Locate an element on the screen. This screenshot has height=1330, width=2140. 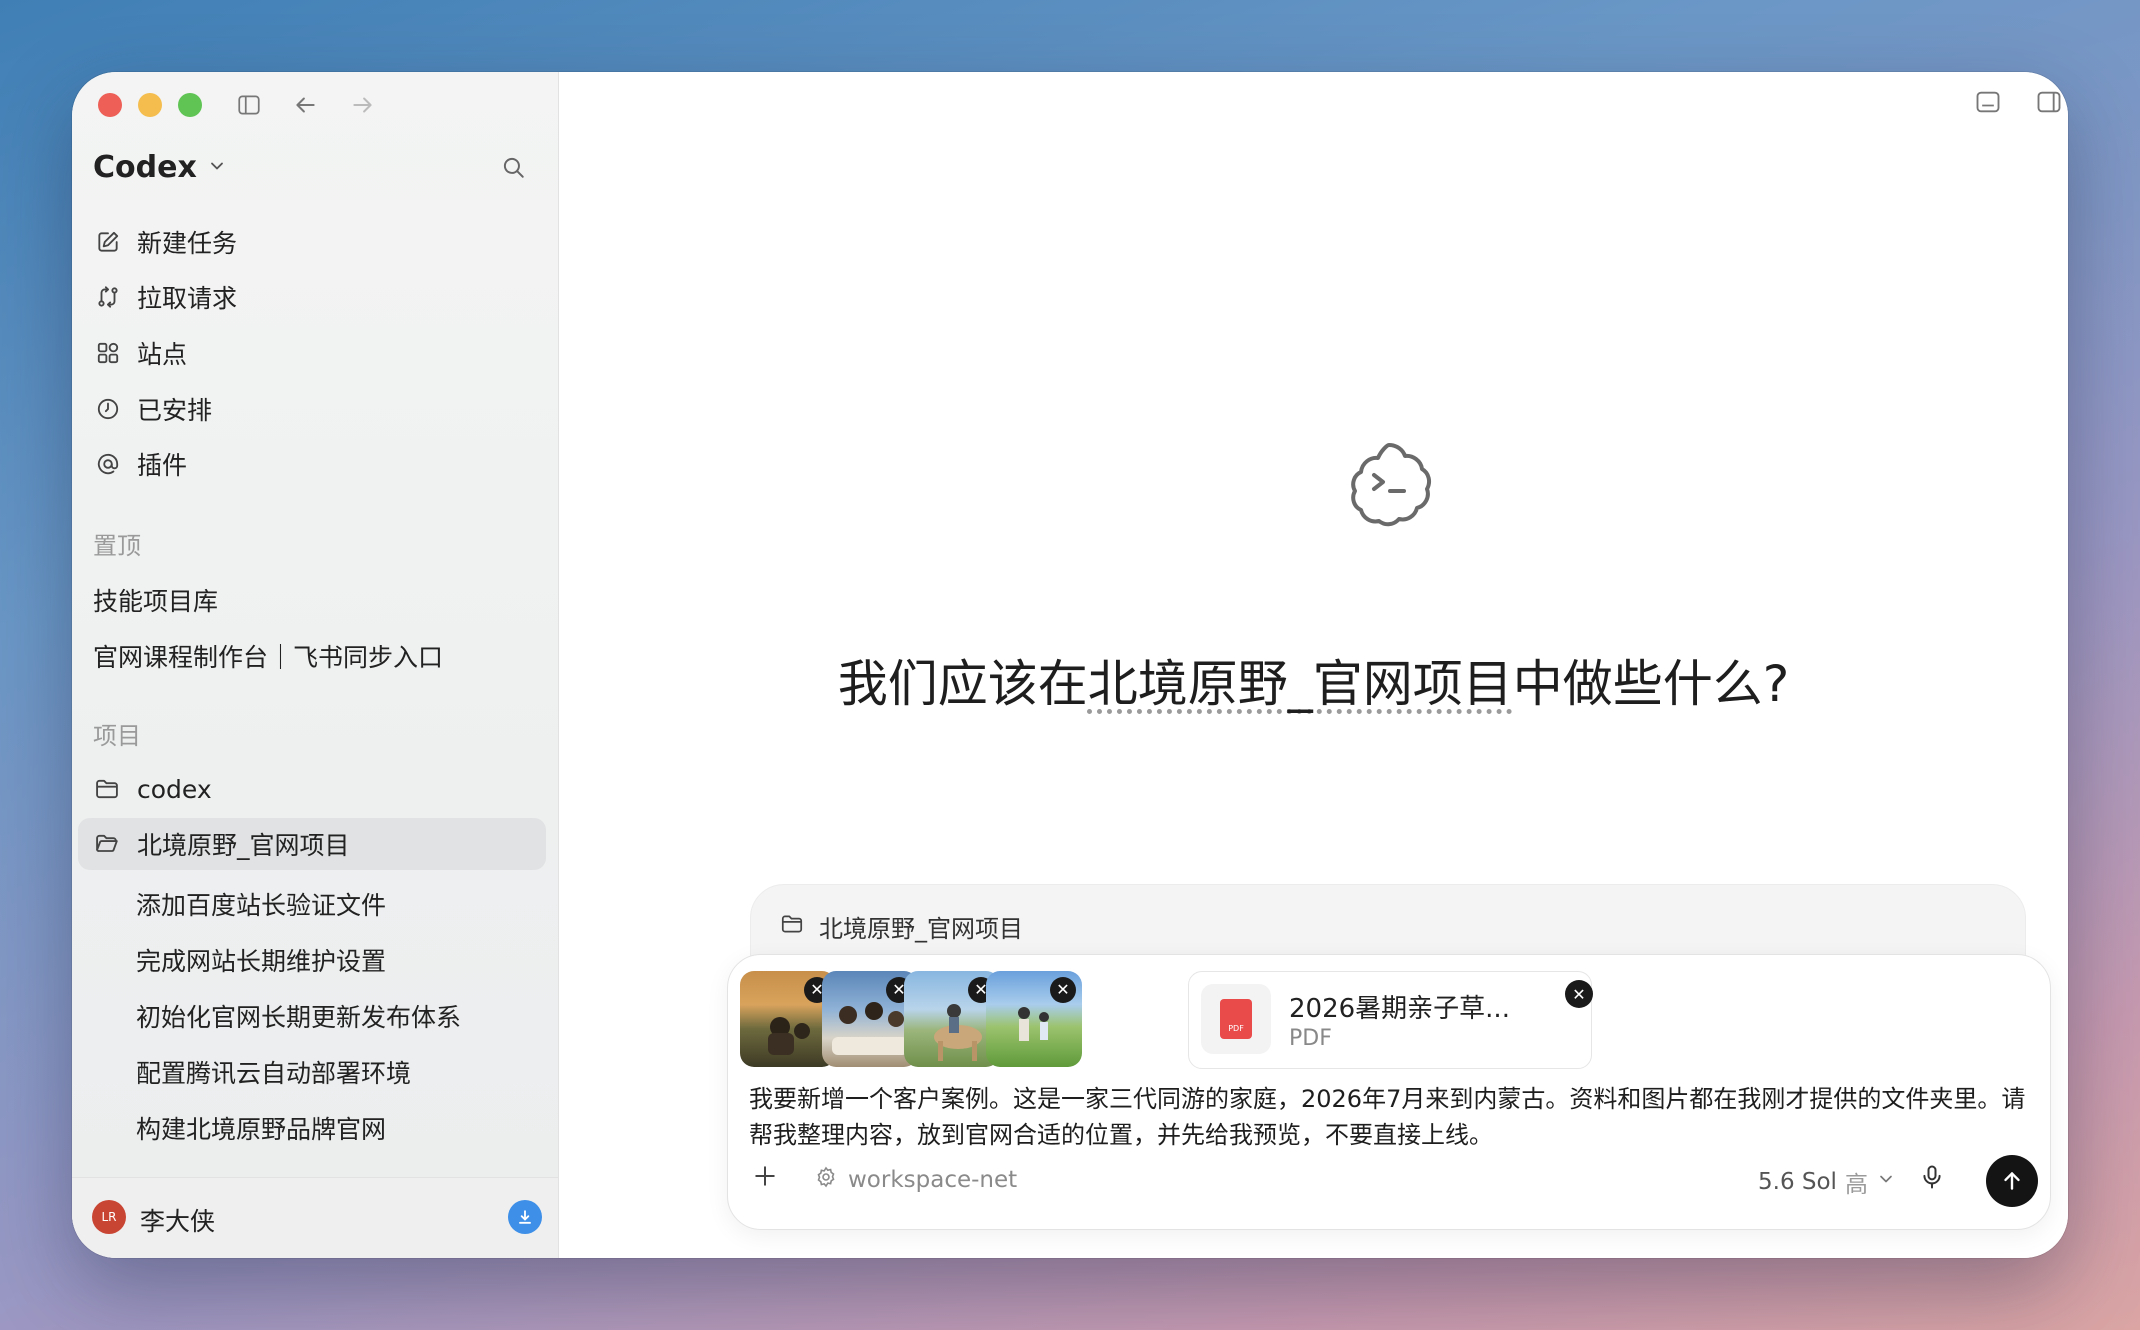
reasoning-level: 高 is located at coordinates (1856, 1185).